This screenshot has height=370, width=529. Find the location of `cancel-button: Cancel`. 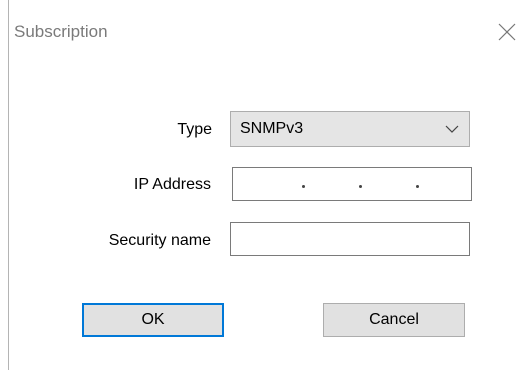

cancel-button: Cancel is located at coordinates (394, 320).